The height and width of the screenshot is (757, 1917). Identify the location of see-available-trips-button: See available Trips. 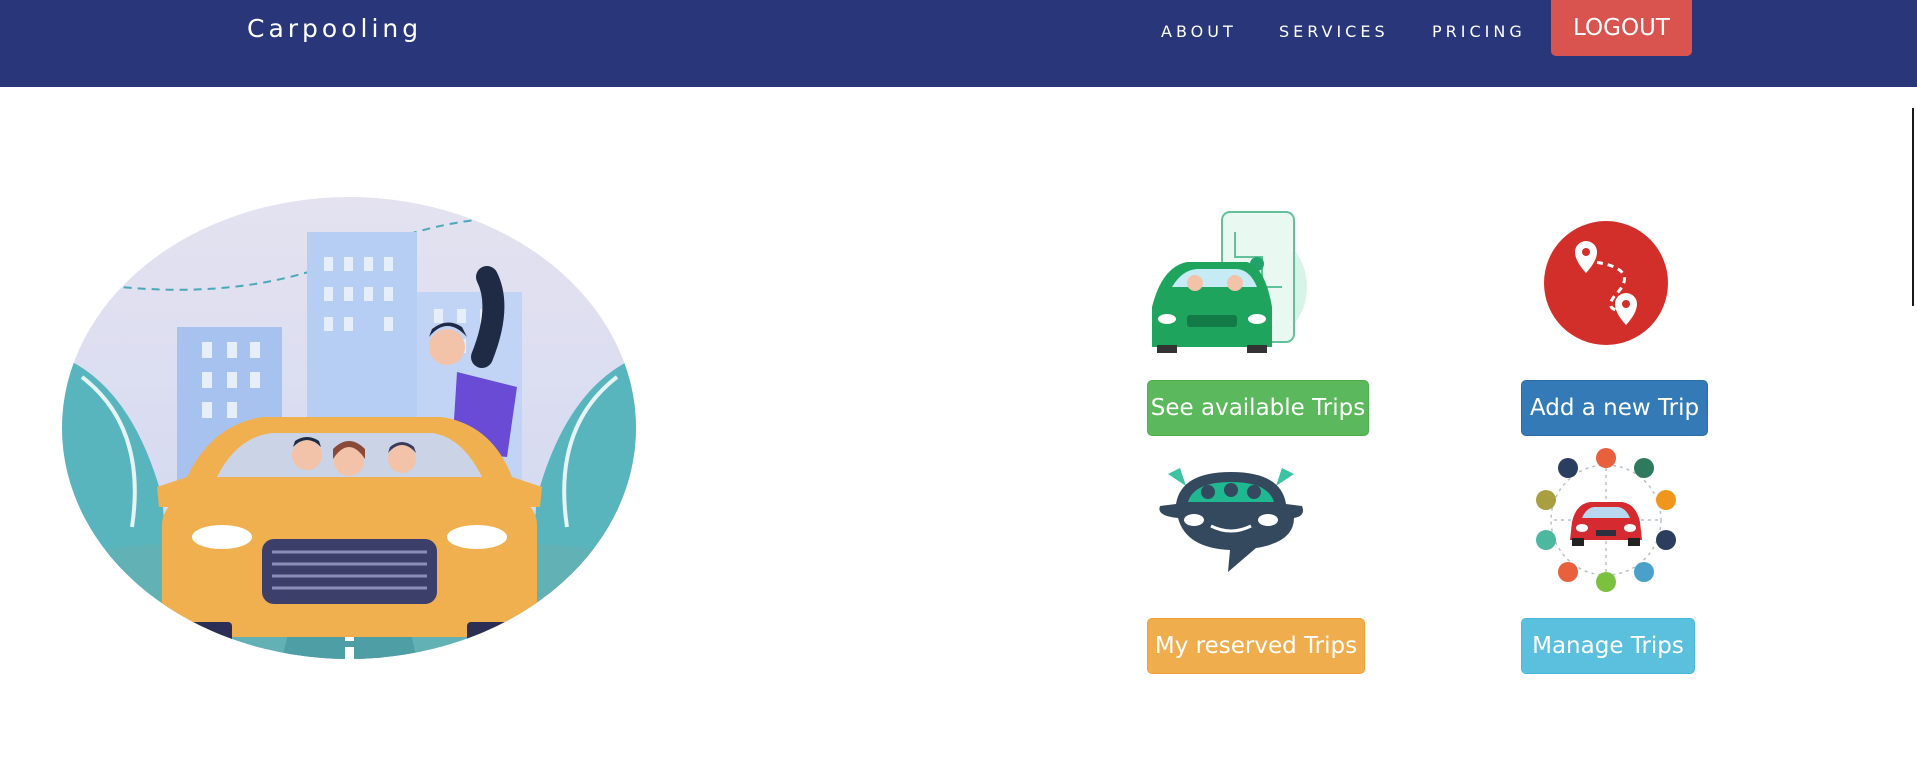
(1258, 408).